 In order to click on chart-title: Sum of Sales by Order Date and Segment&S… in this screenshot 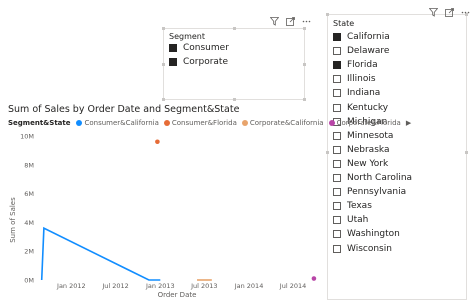, I will do `click(124, 109)`.